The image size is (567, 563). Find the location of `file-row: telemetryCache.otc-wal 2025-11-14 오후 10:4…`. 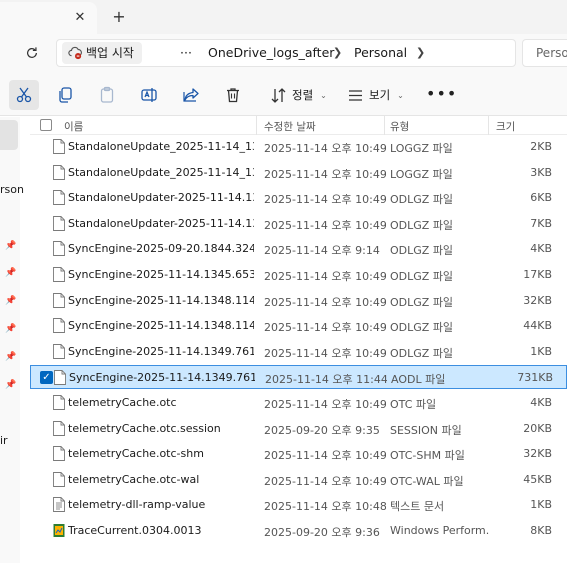

file-row: telemetryCache.otc-wal 2025-11-14 오후 10:4… is located at coordinates (298, 480).